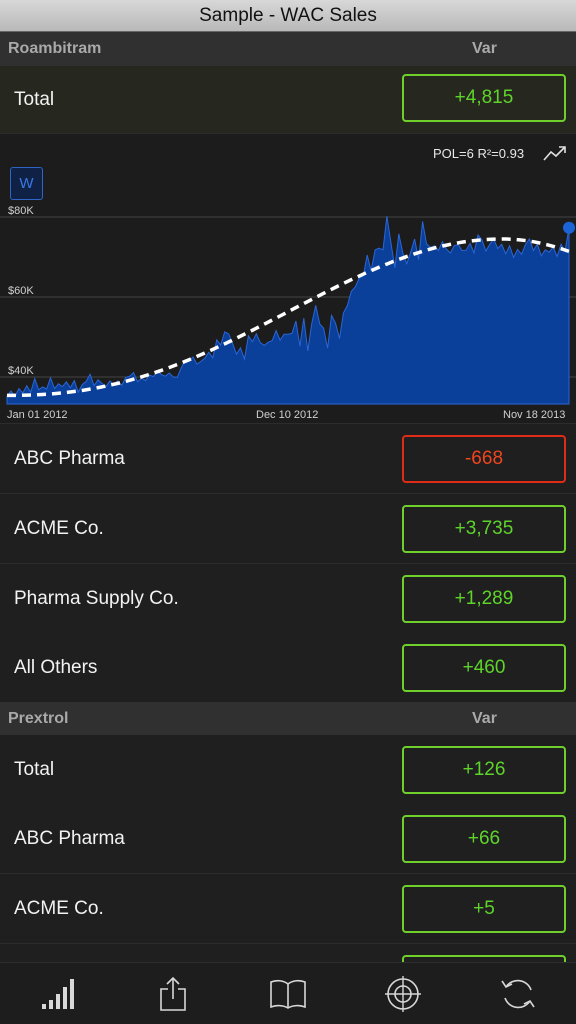 Image resolution: width=576 pixels, height=1024 pixels. What do you see at coordinates (96, 598) in the screenshot?
I see `row-label: Pharma Supply Co.` at bounding box center [96, 598].